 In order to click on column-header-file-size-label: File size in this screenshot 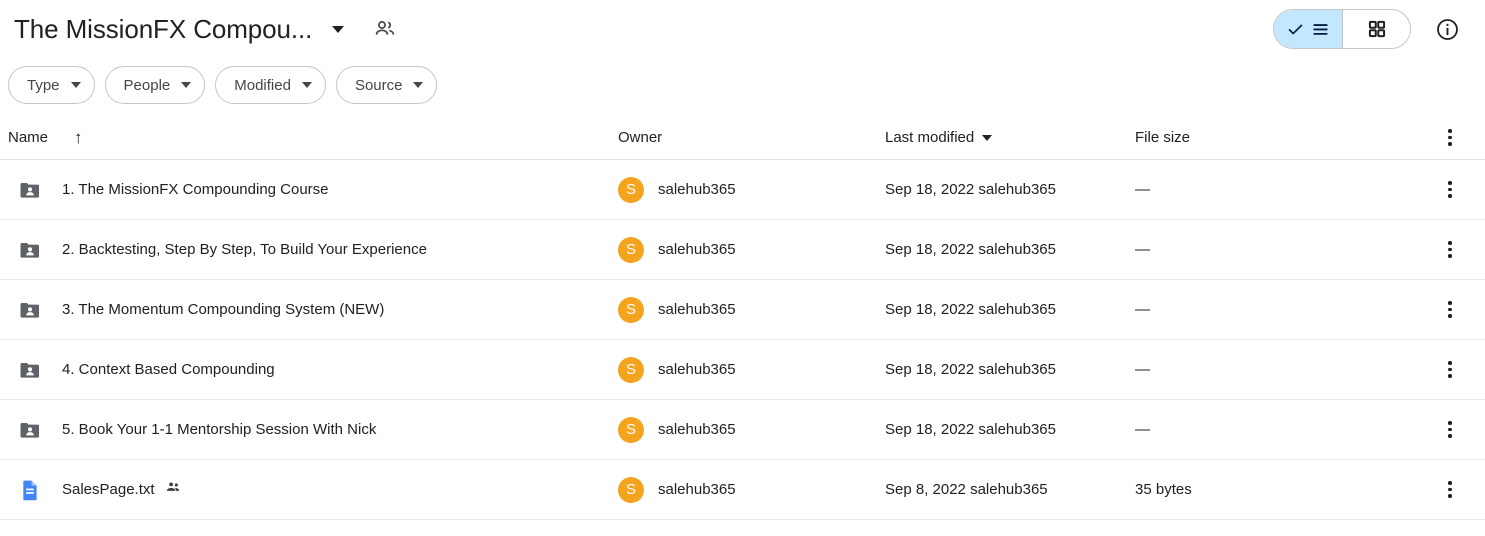, I will do `click(1163, 137)`.